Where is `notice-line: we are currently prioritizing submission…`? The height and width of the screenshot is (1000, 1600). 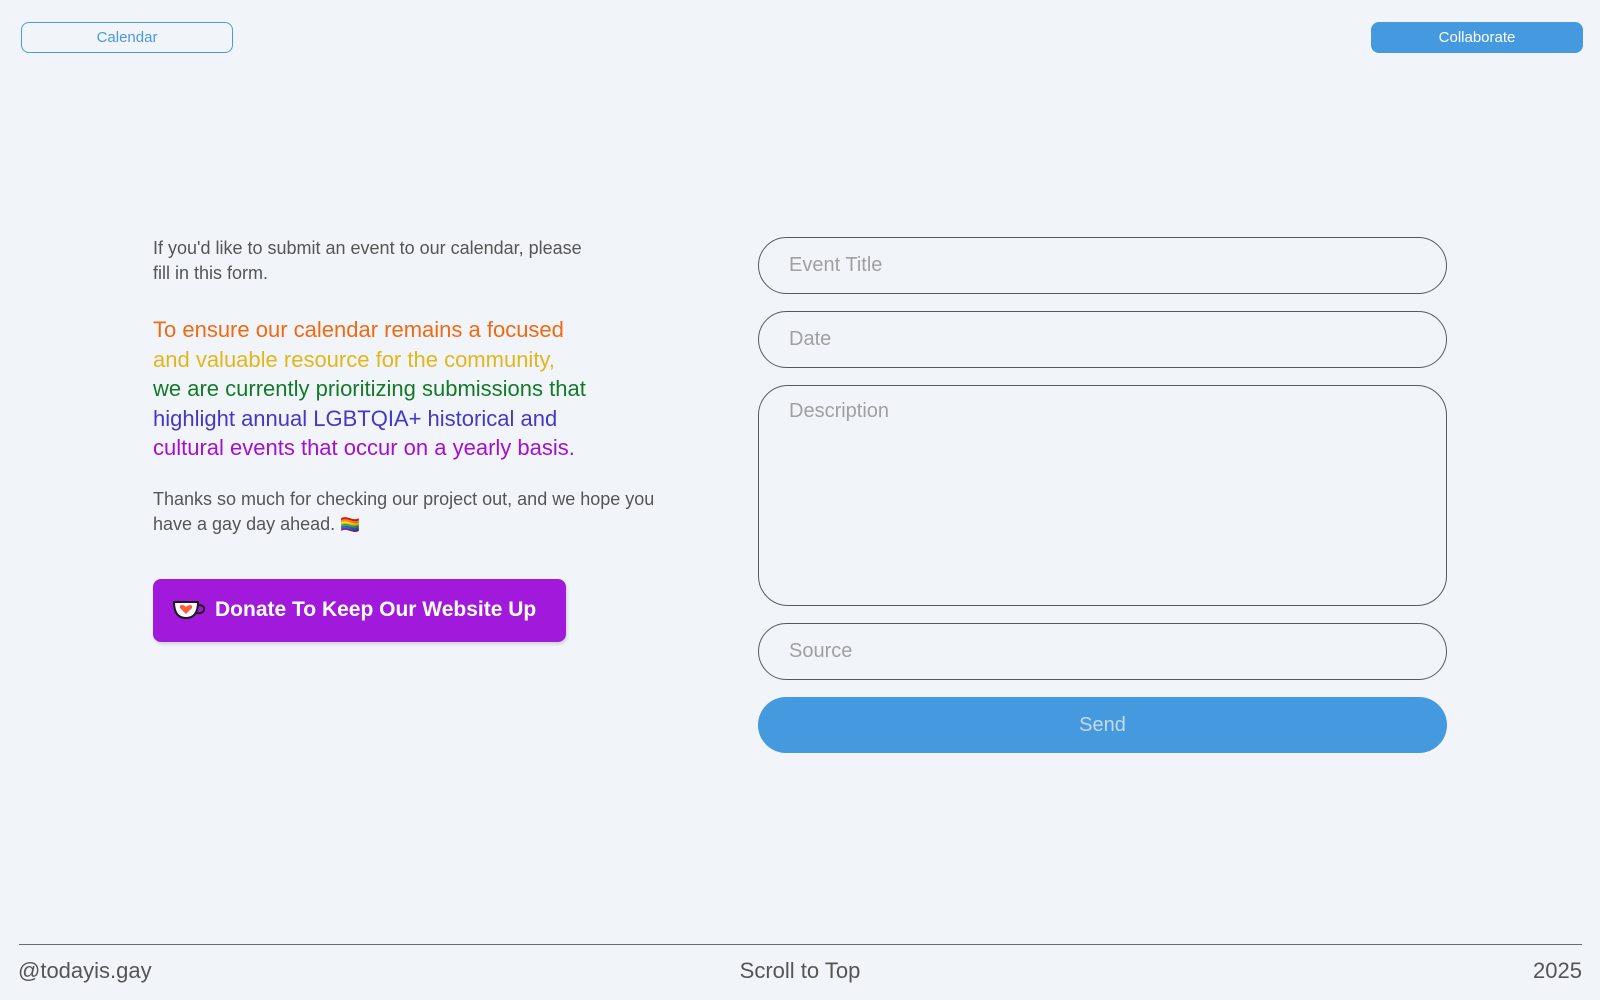
notice-line: we are currently prioritizing submission… is located at coordinates (369, 389).